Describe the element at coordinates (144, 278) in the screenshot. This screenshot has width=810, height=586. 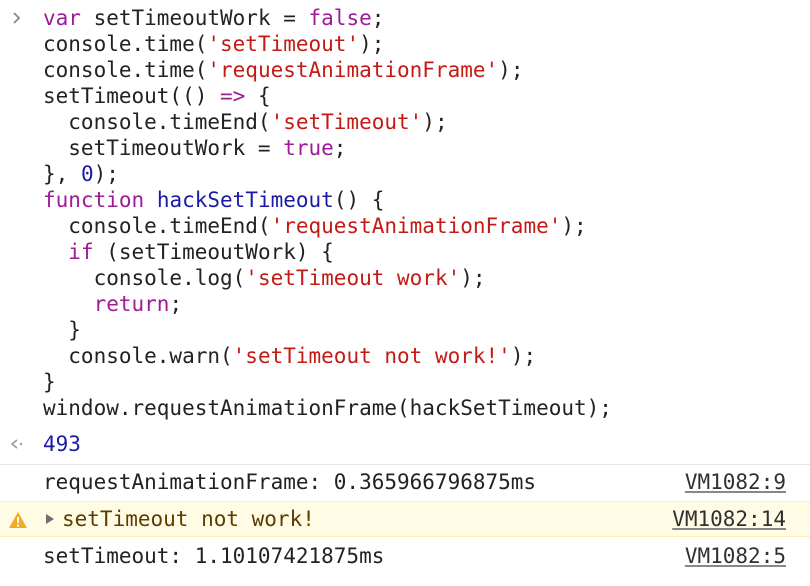
I see `code-token: console.log(` at that location.